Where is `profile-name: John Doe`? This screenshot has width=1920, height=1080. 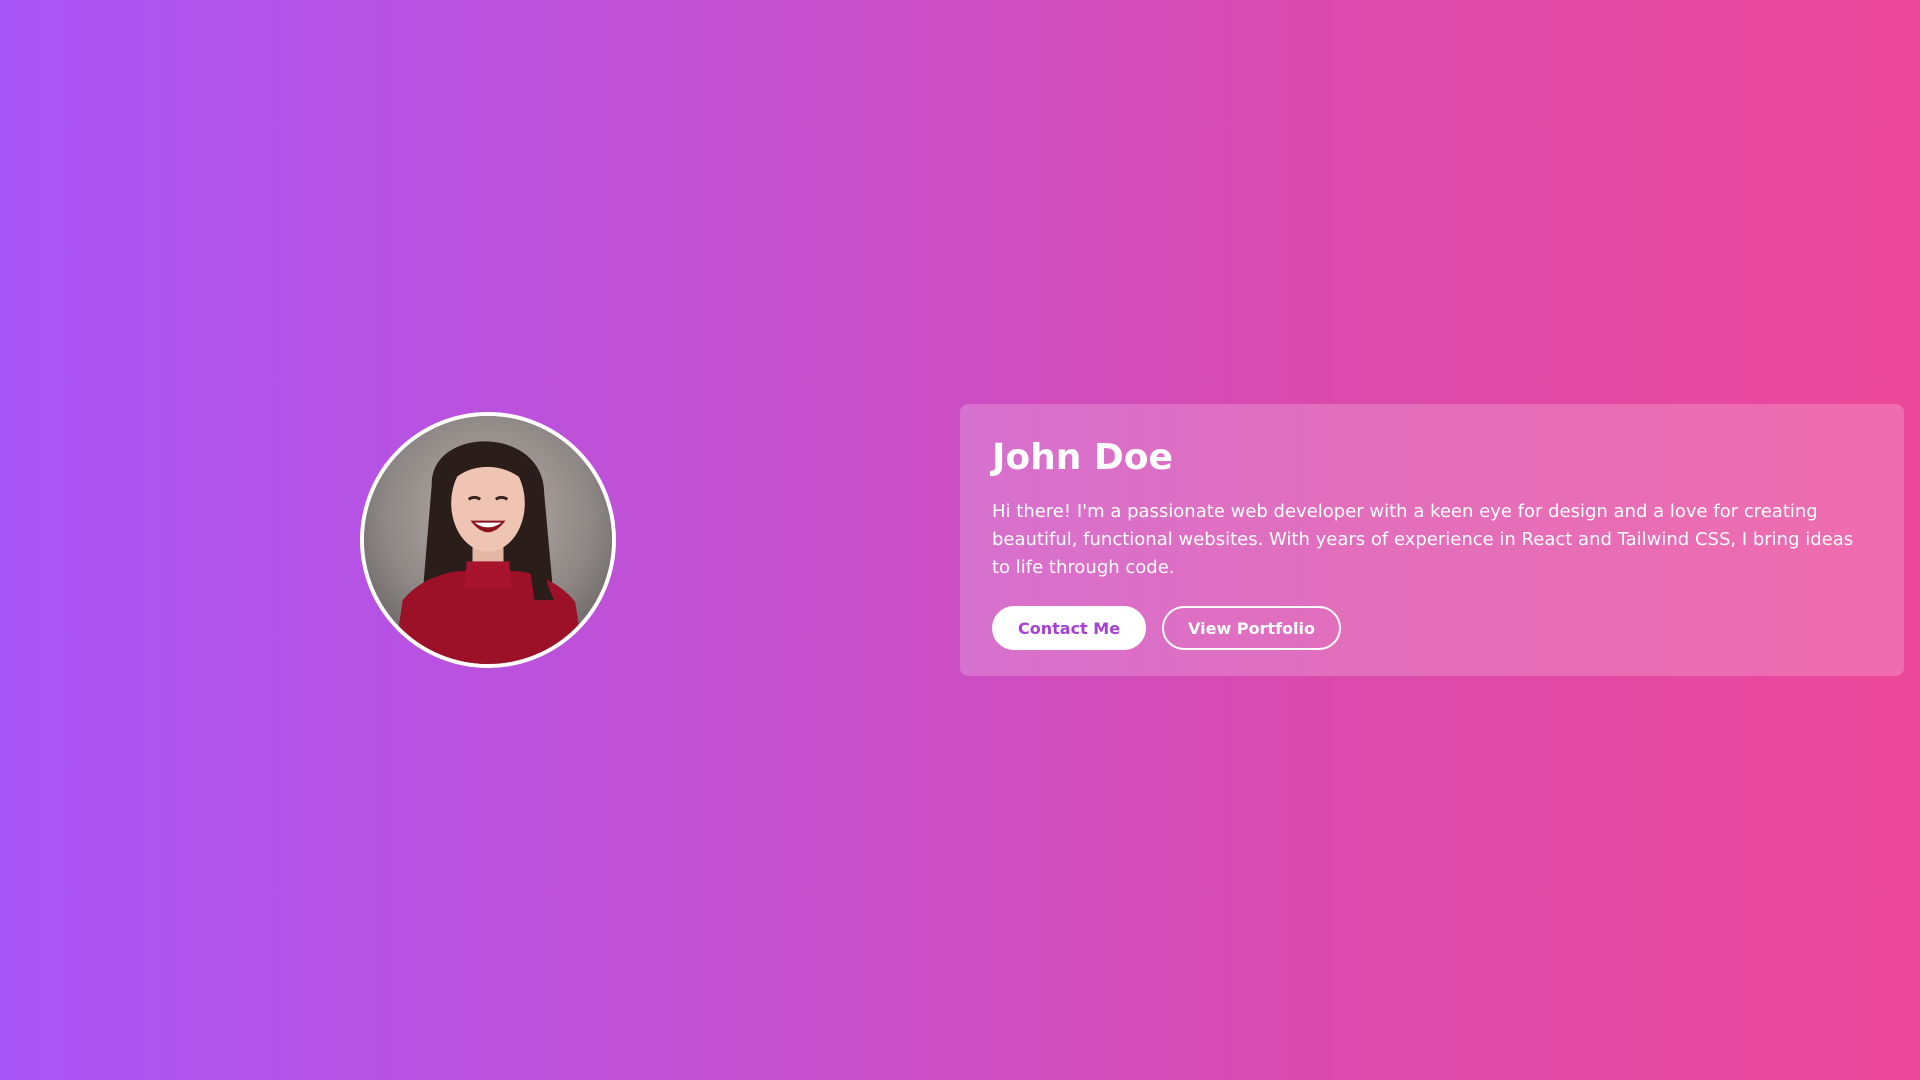
profile-name: John Doe is located at coordinates (1082, 457).